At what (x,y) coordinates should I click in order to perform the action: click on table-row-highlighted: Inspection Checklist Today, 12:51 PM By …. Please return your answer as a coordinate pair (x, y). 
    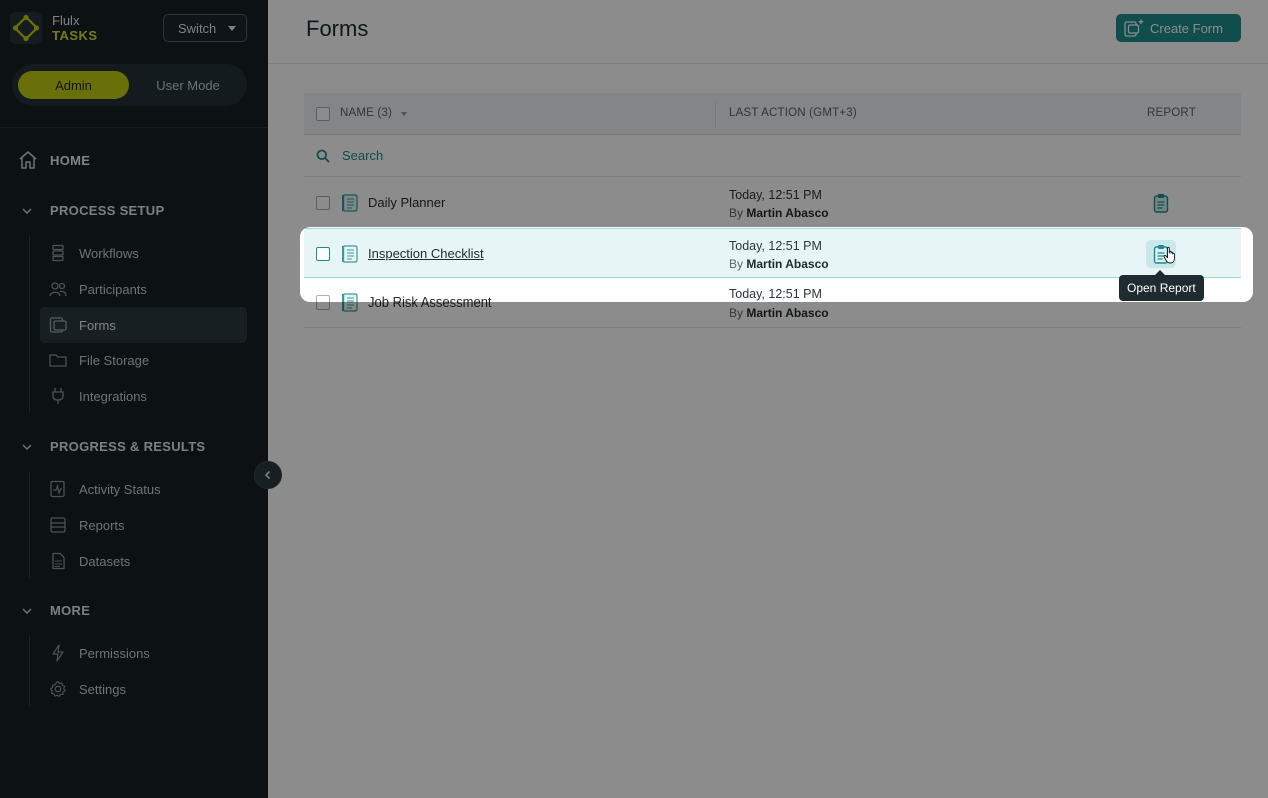
    Looking at the image, I should click on (772, 253).